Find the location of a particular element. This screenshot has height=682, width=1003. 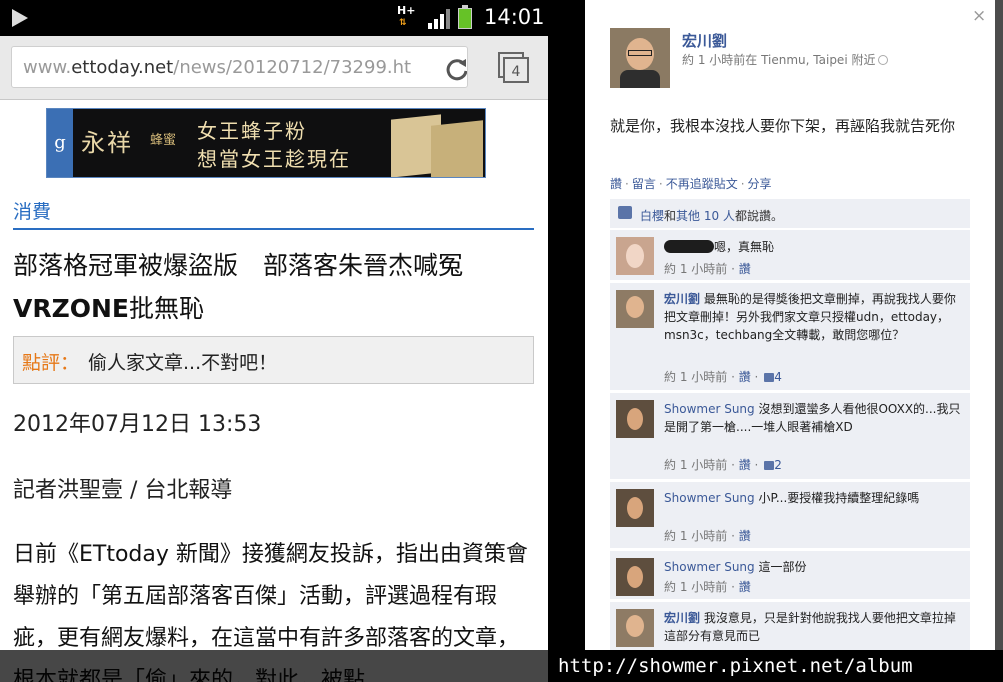

article-headline: 部落格冠軍被爆盜版 部落客朱晉杰喊冤 VRZONE批無恥 is located at coordinates (251, 287).